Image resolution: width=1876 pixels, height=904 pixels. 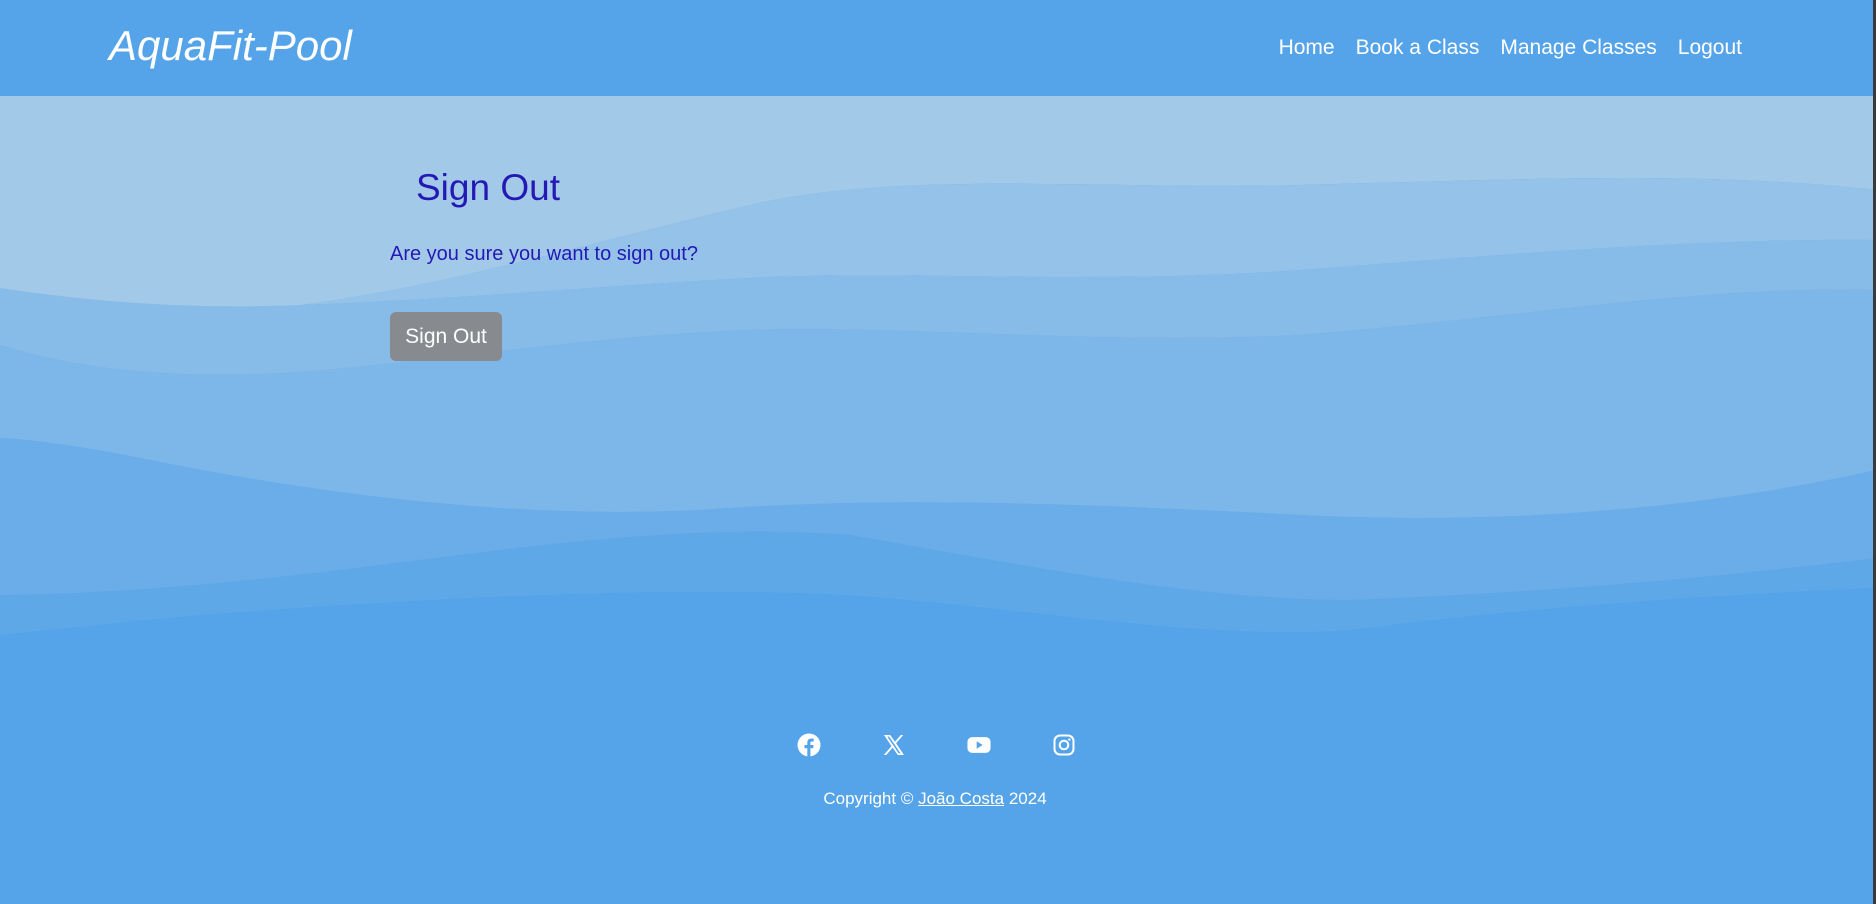 What do you see at coordinates (979, 745) in the screenshot?
I see `youtube-icon` at bounding box center [979, 745].